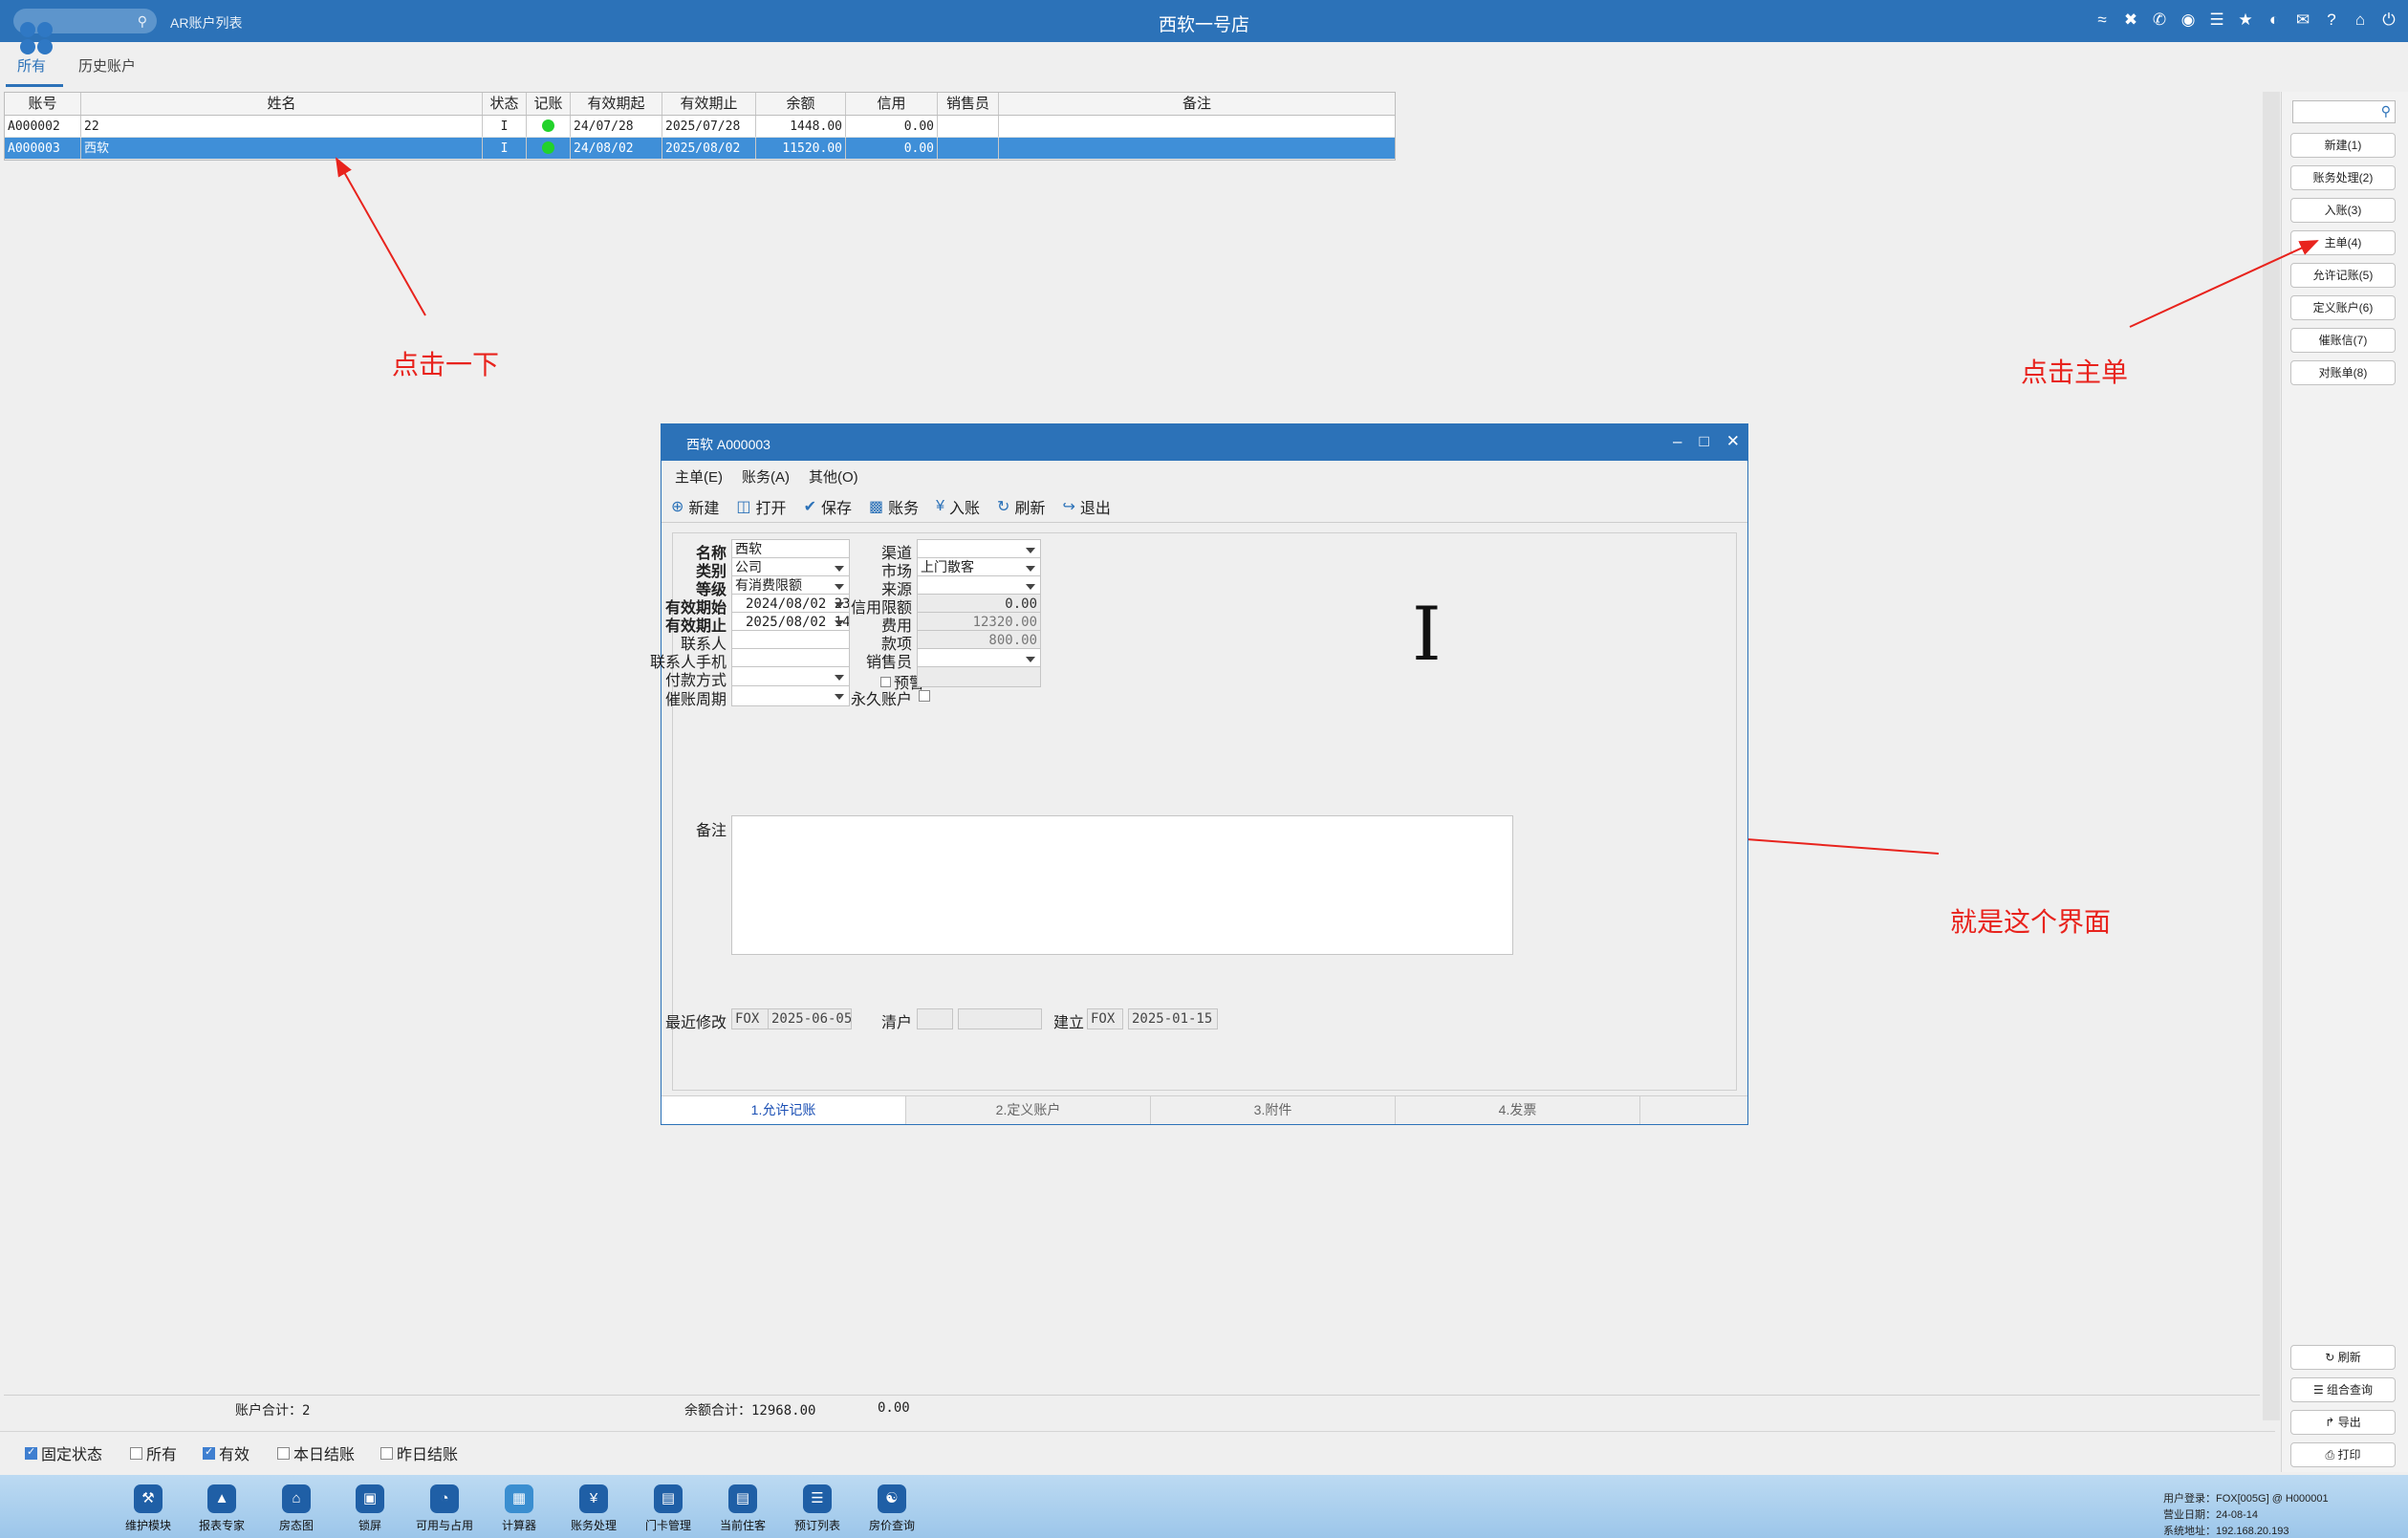 The width and height of the screenshot is (2408, 1538). What do you see at coordinates (2224, 284) in the screenshot?
I see `arrow-to-master-button` at bounding box center [2224, 284].